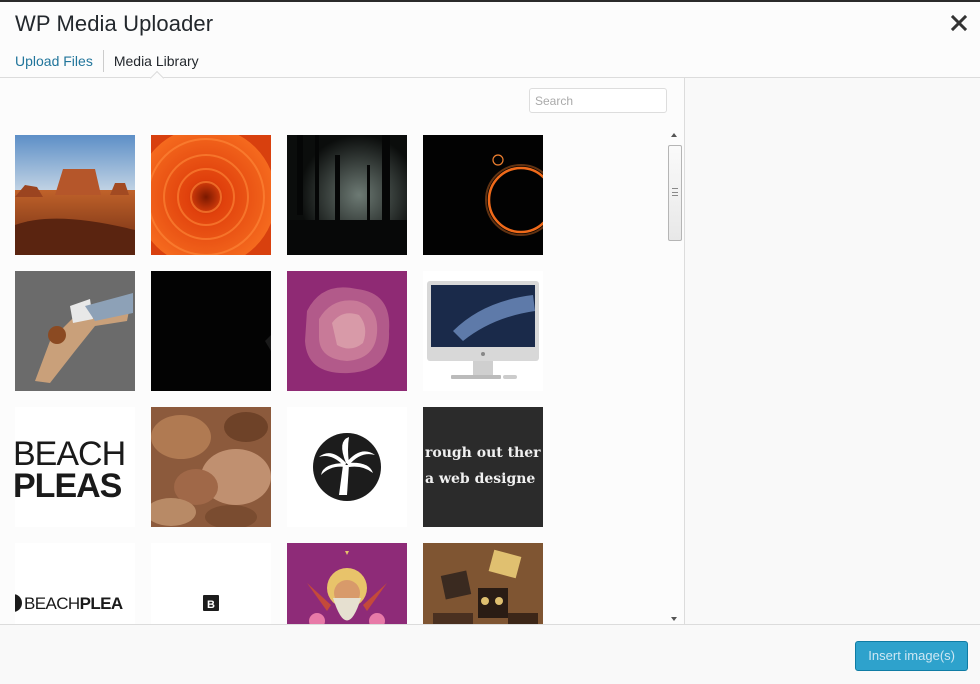 This screenshot has width=980, height=684. I want to click on svg-text: BEACHPLEA, so click(73, 603).